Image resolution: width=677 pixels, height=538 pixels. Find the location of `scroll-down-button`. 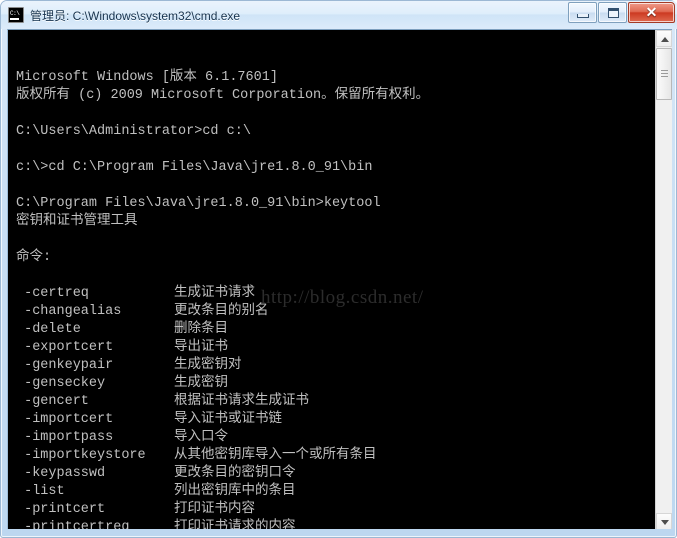

scroll-down-button is located at coordinates (664, 521).